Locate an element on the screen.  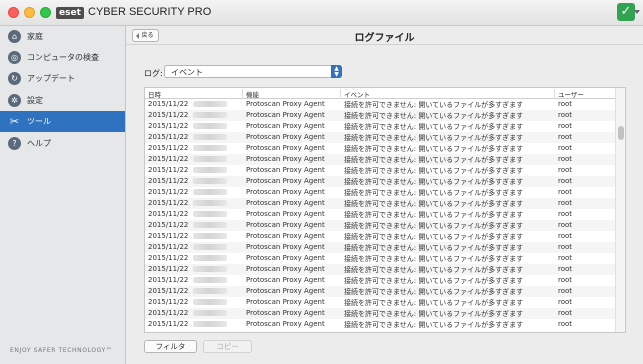
sidebar-item-home: ⌂ 家庭 is located at coordinates (62, 36).